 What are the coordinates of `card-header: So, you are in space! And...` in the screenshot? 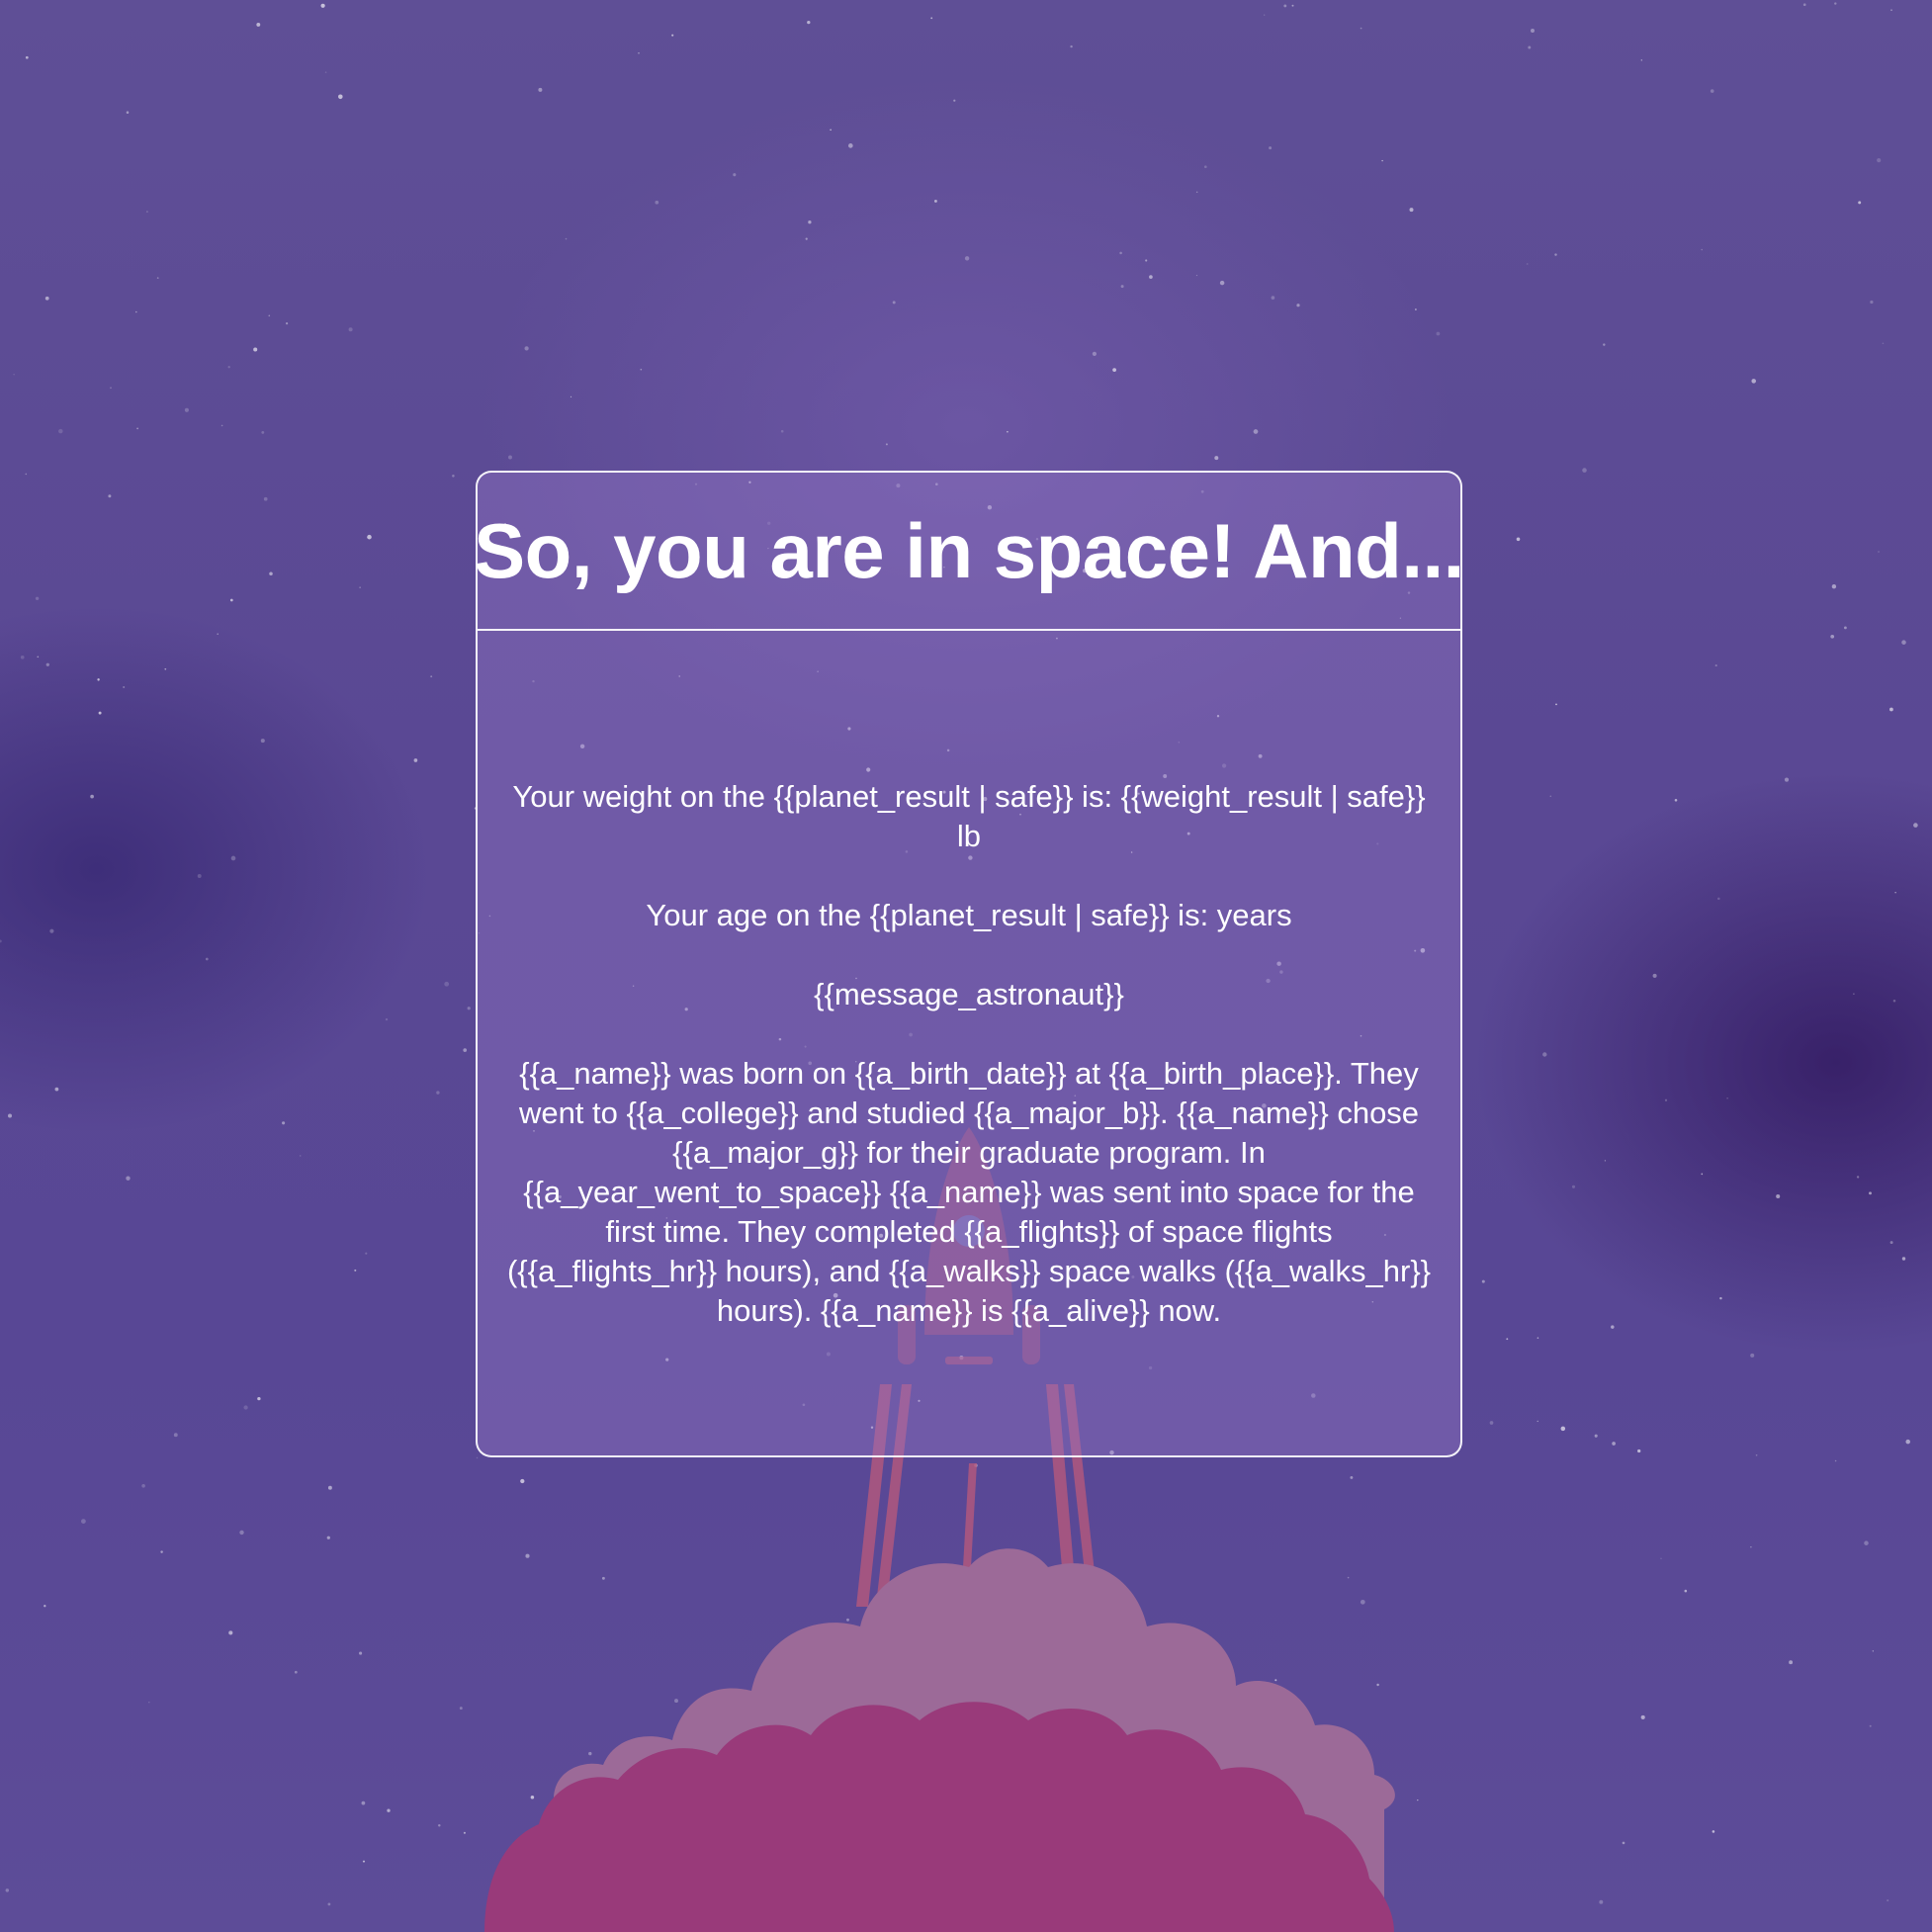 It's located at (969, 552).